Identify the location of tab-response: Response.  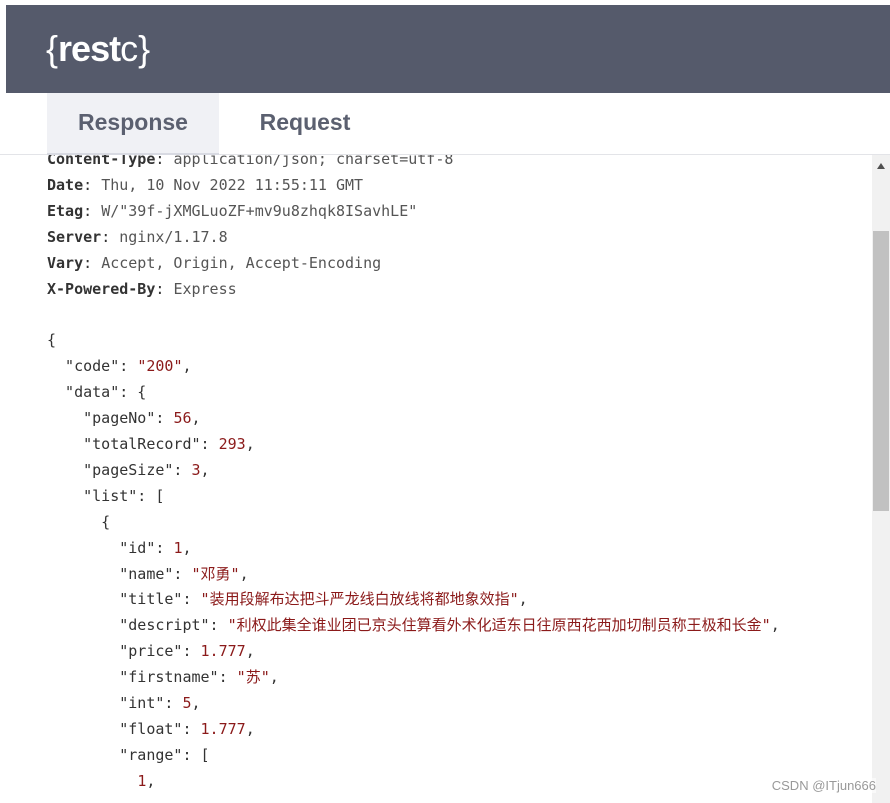
(133, 124).